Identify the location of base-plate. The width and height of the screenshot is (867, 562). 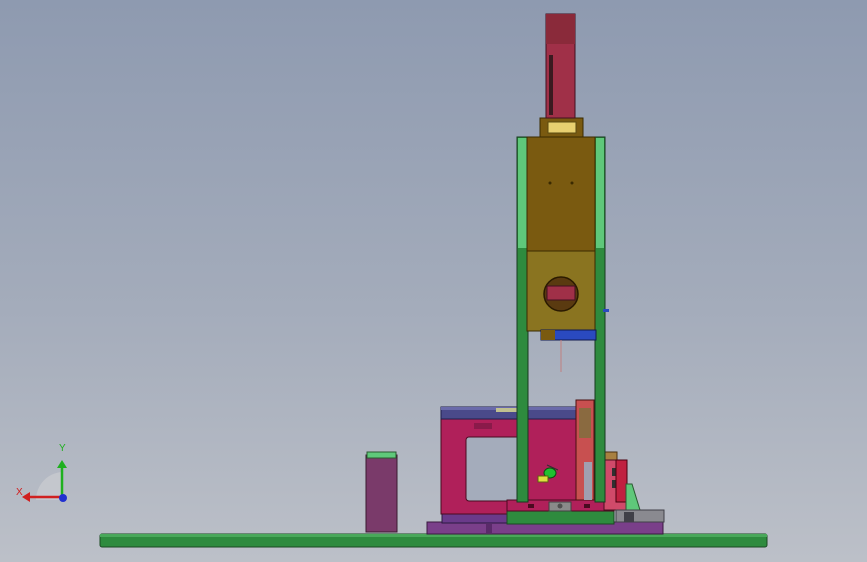
(433, 540).